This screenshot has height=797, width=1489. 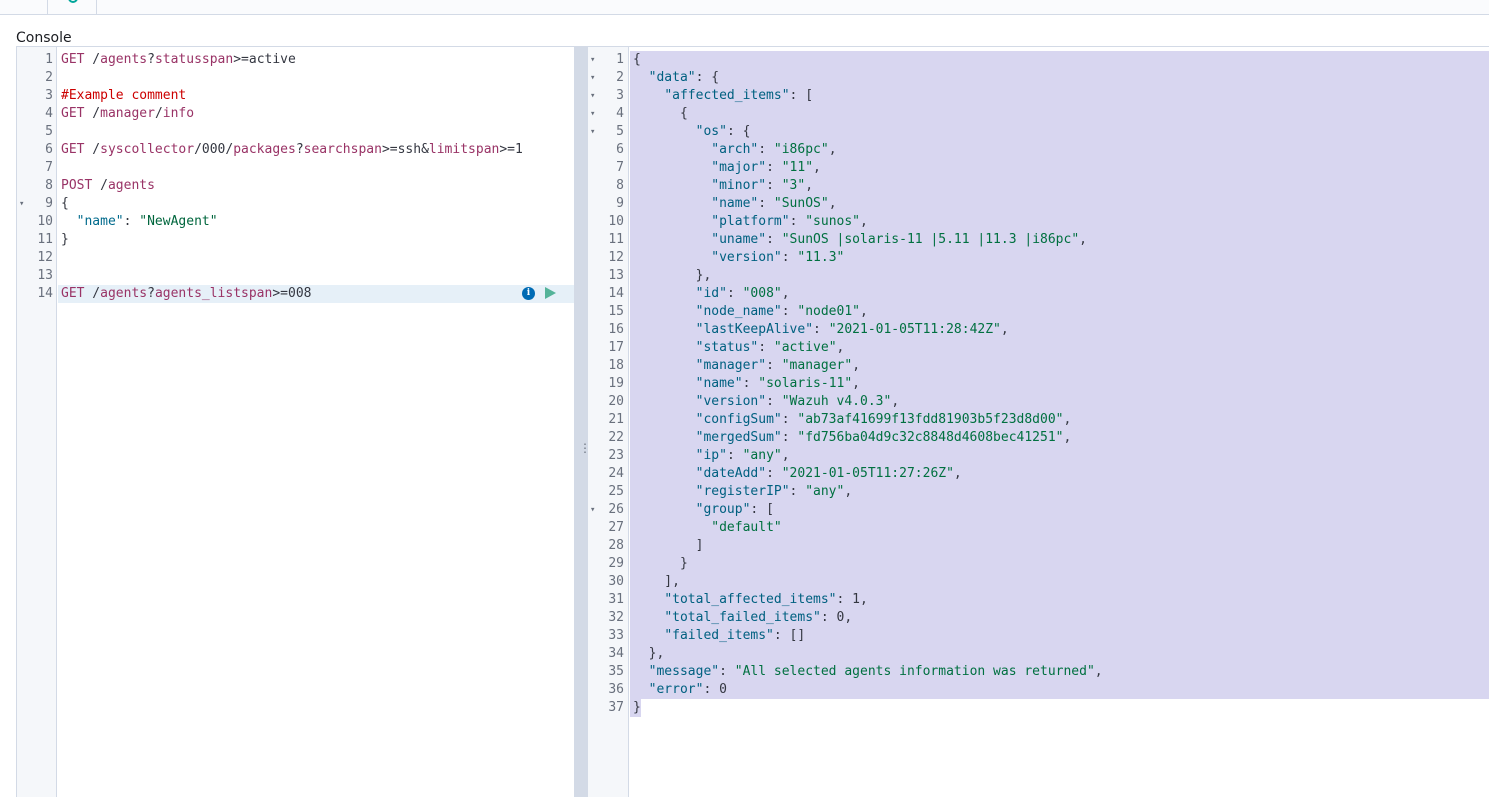 What do you see at coordinates (616, 365) in the screenshot?
I see `response_viewer-line-number: 18` at bounding box center [616, 365].